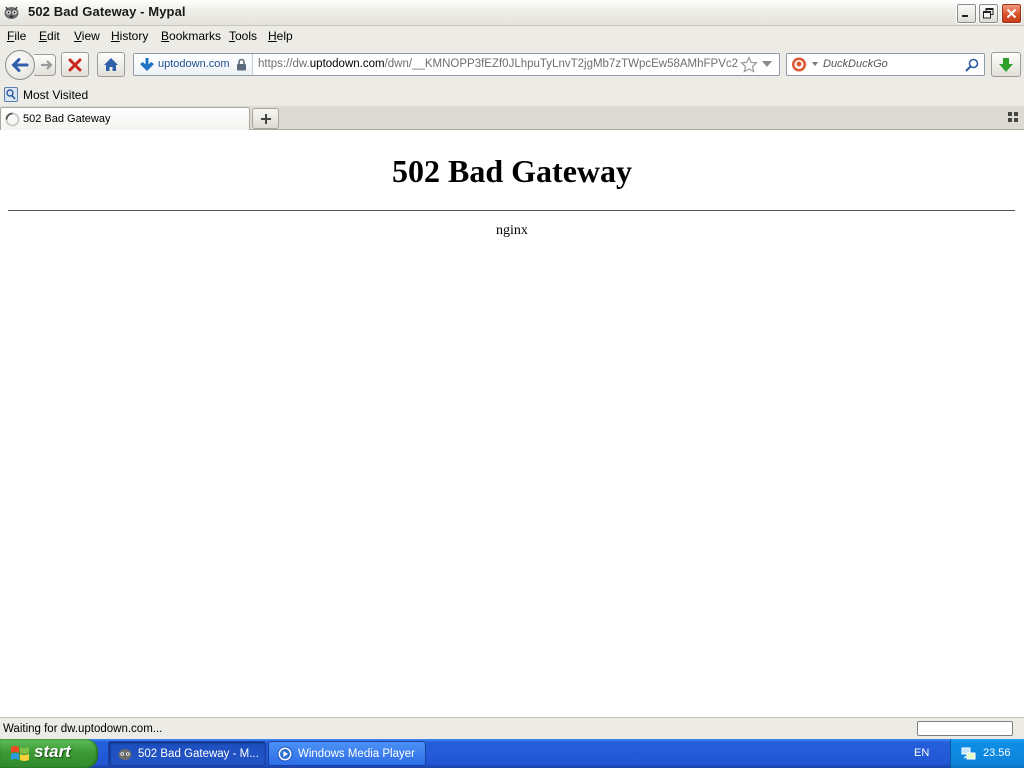  I want to click on home-button, so click(111, 64).